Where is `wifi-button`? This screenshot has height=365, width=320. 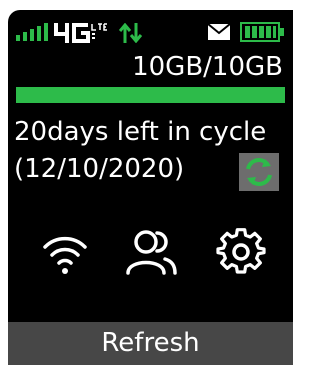 wifi-button is located at coordinates (65, 253).